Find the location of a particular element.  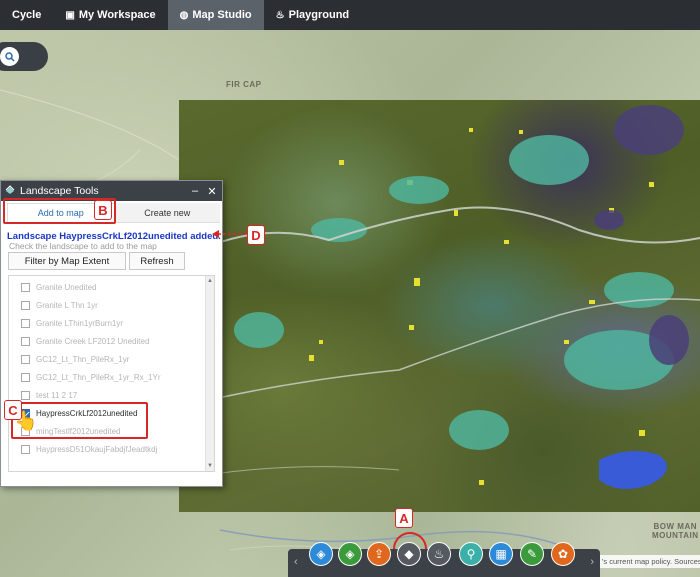

landscape-tools-icon is located at coordinates (10, 191).